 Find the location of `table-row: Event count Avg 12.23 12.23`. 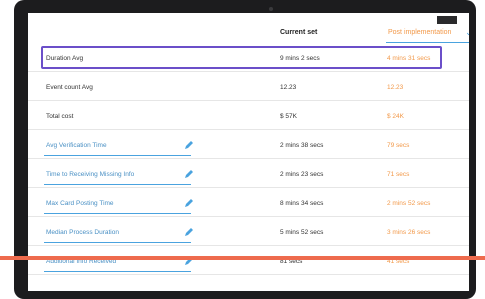

table-row: Event count Avg 12.23 12.23 is located at coordinates (248, 88).